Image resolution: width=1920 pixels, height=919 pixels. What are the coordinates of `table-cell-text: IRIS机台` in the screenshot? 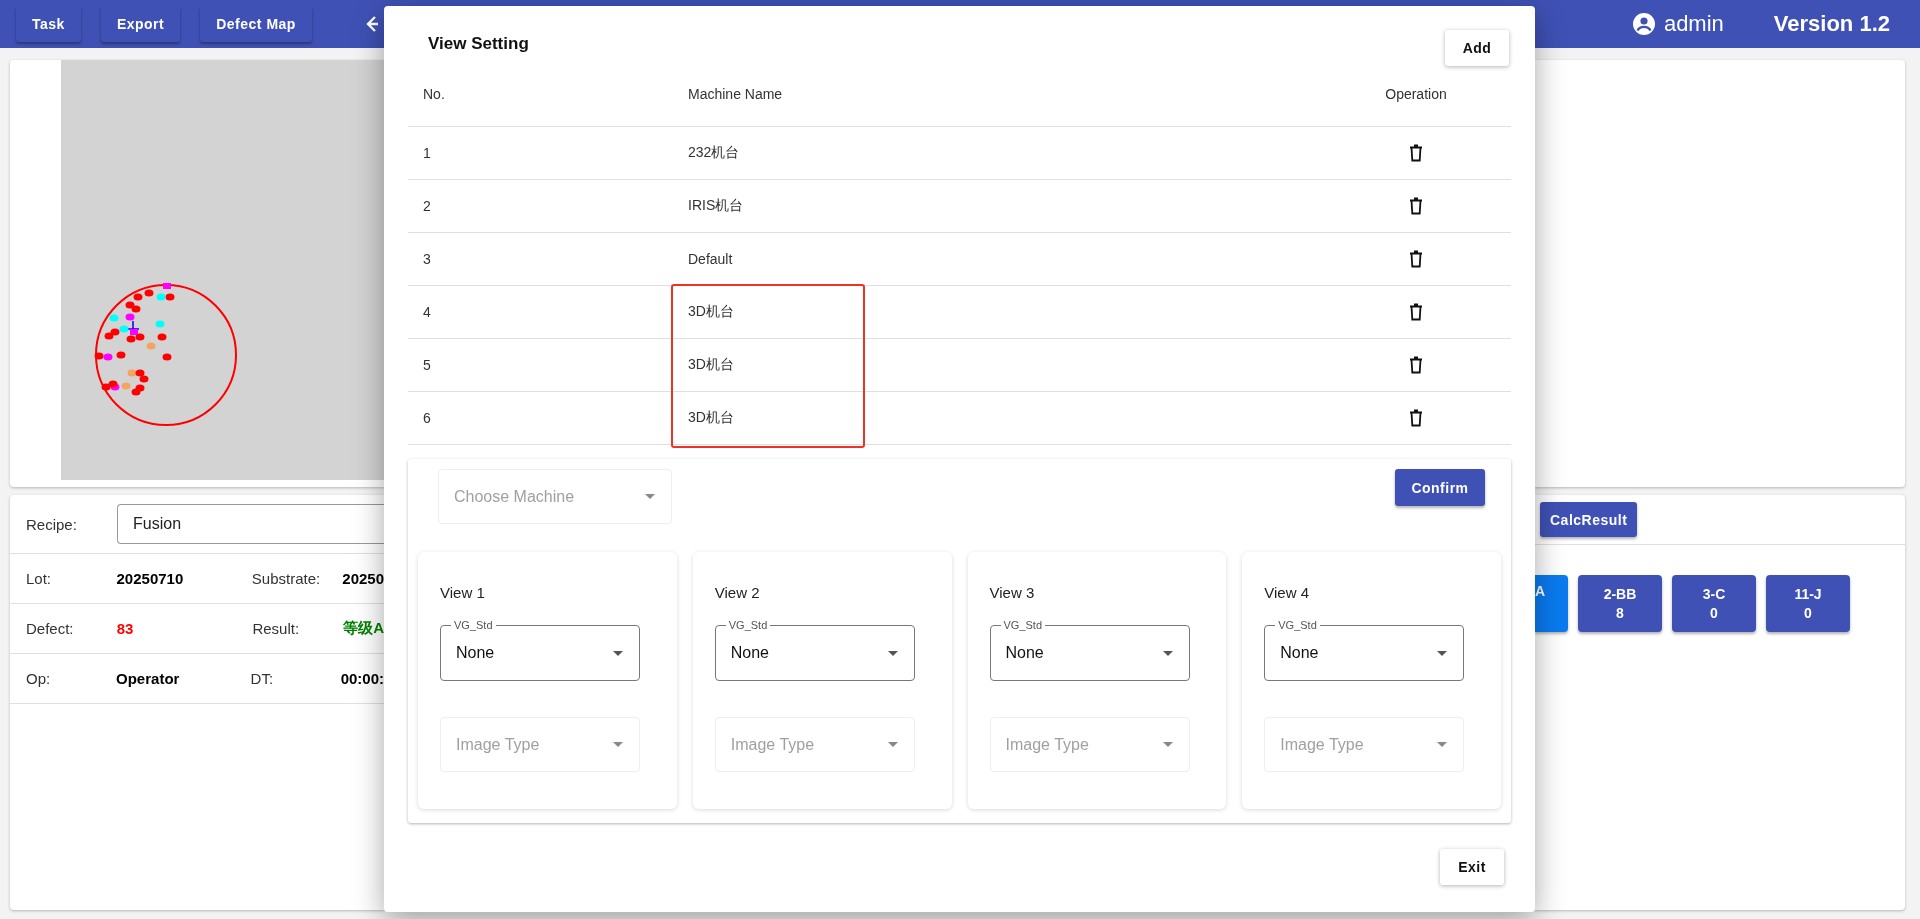 It's located at (716, 206).